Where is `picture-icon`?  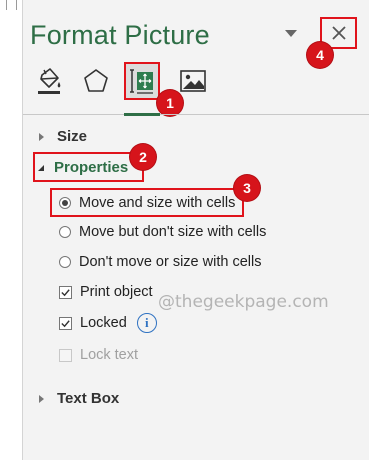
picture-icon is located at coordinates (193, 81).